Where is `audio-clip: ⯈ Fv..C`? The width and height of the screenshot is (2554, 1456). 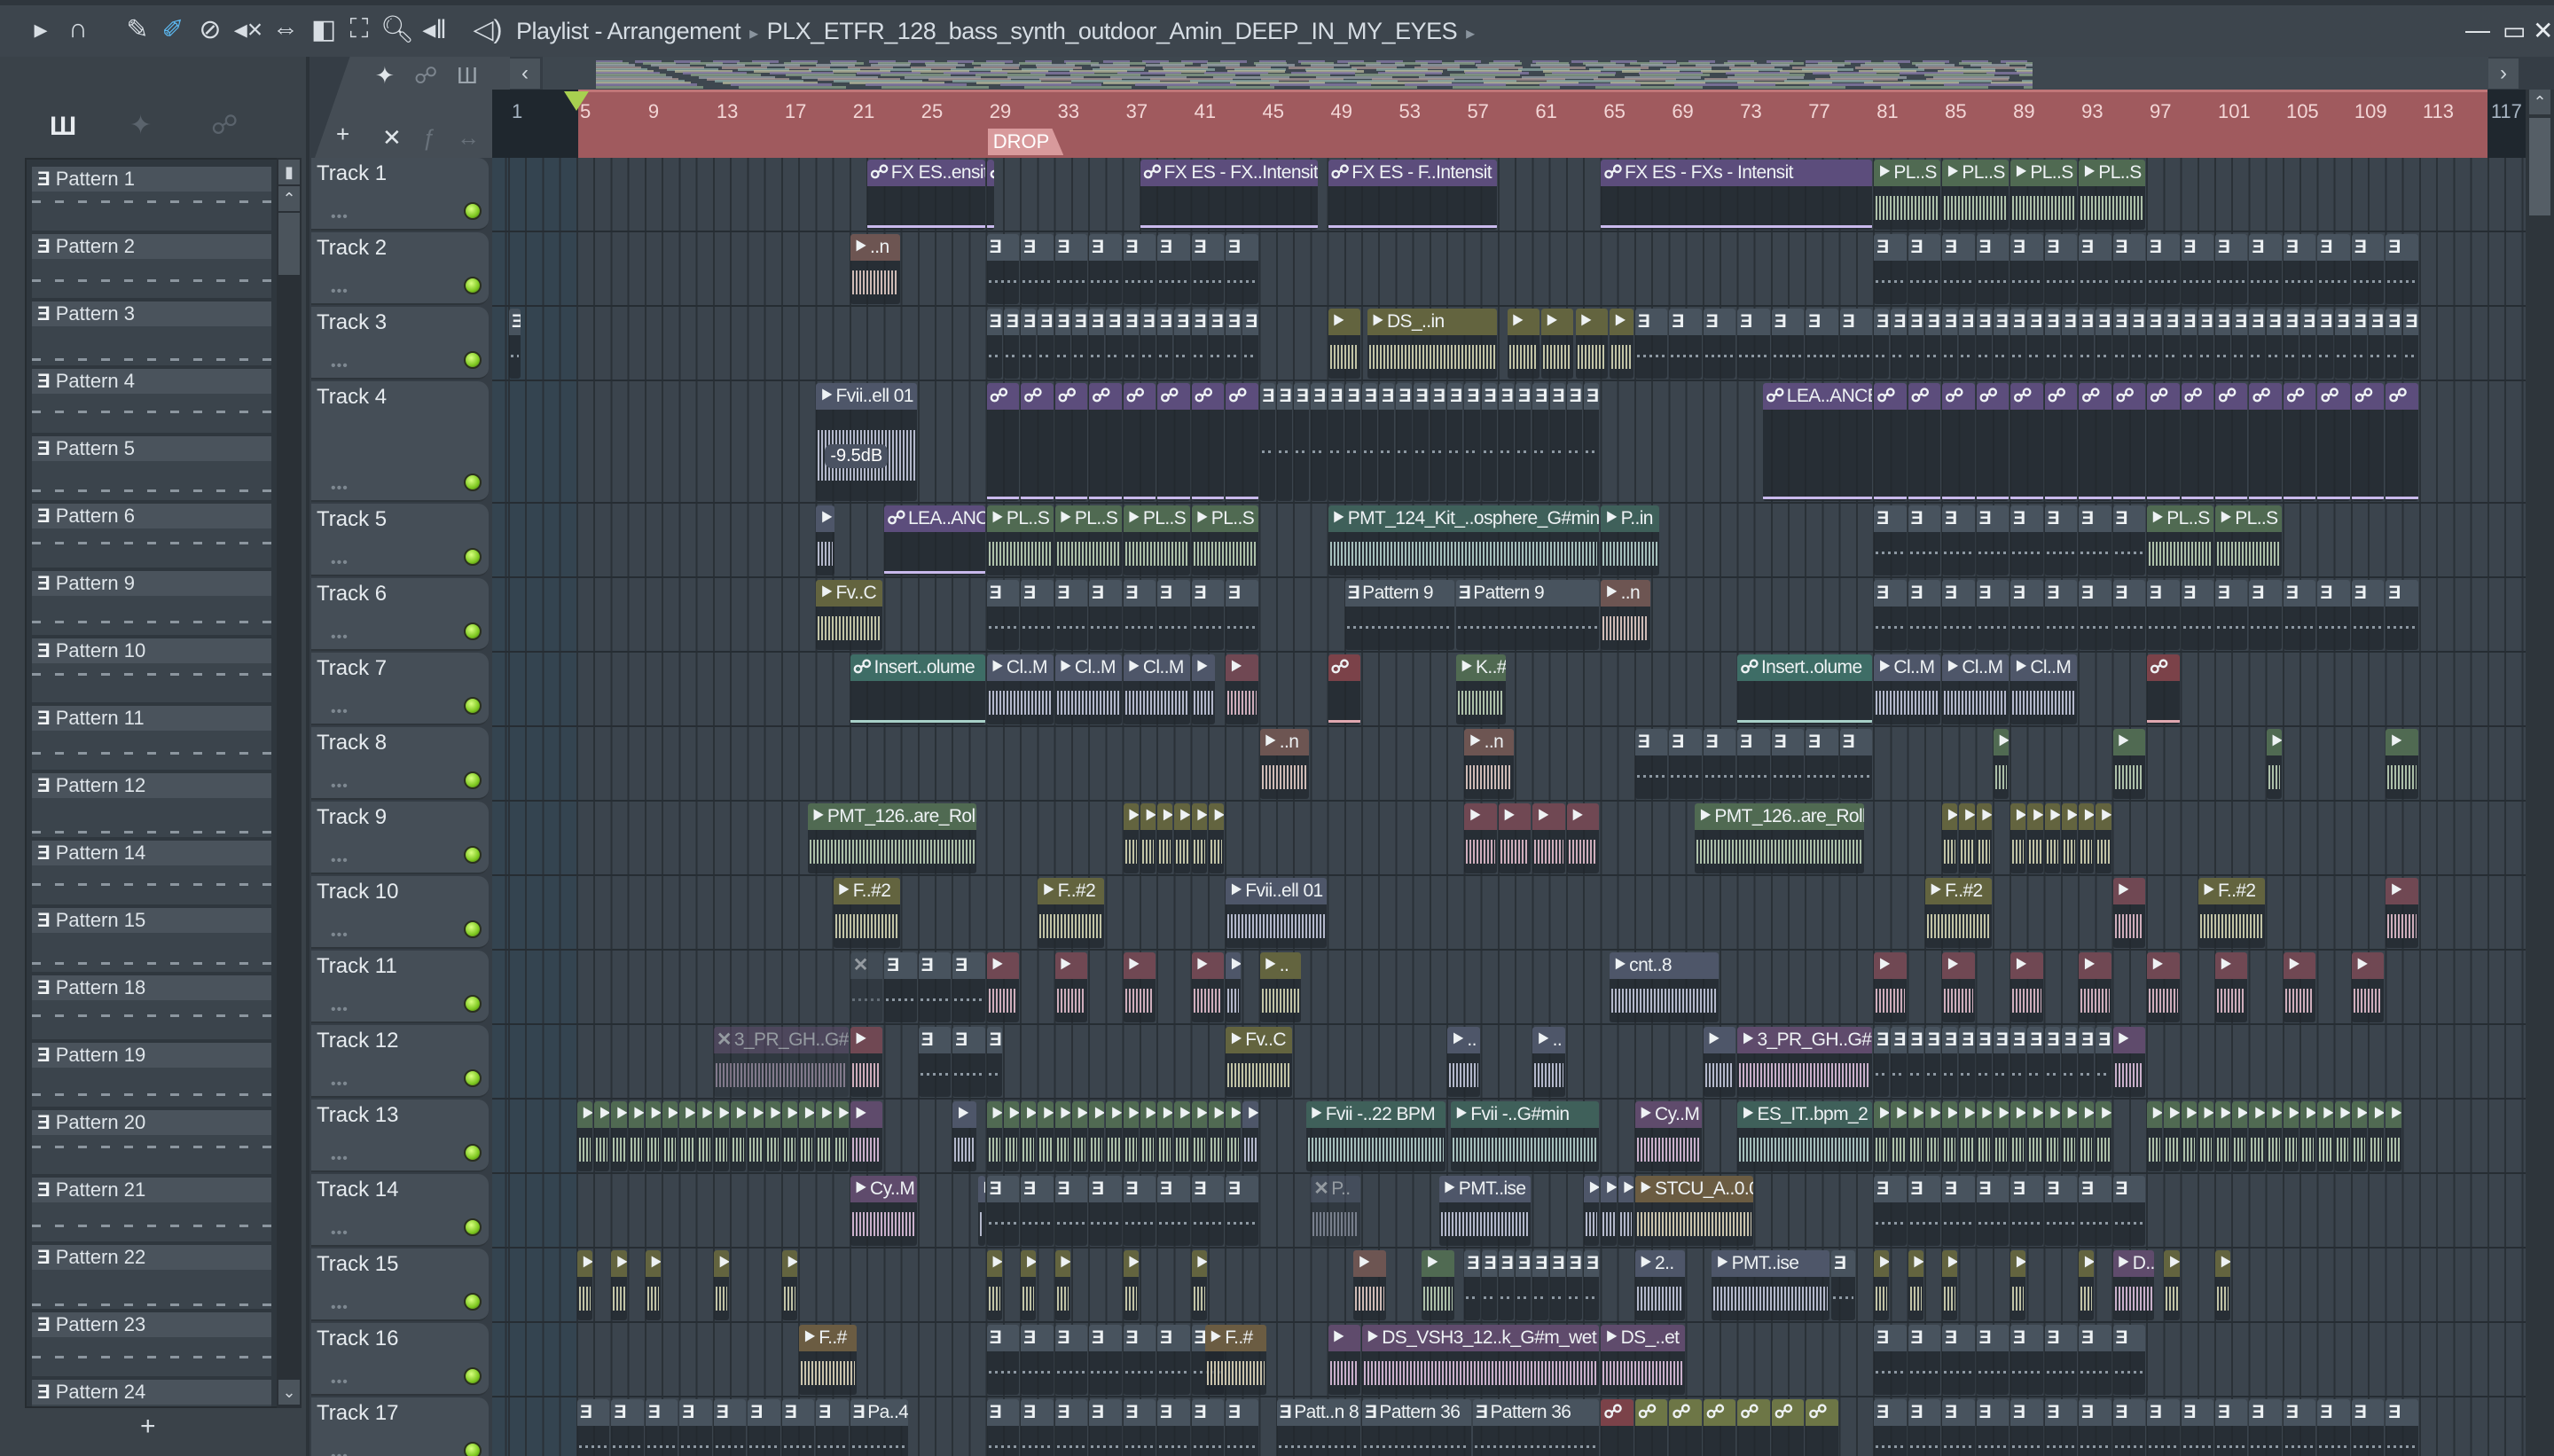
audio-clip: ⯈ Fv..C is located at coordinates (849, 615).